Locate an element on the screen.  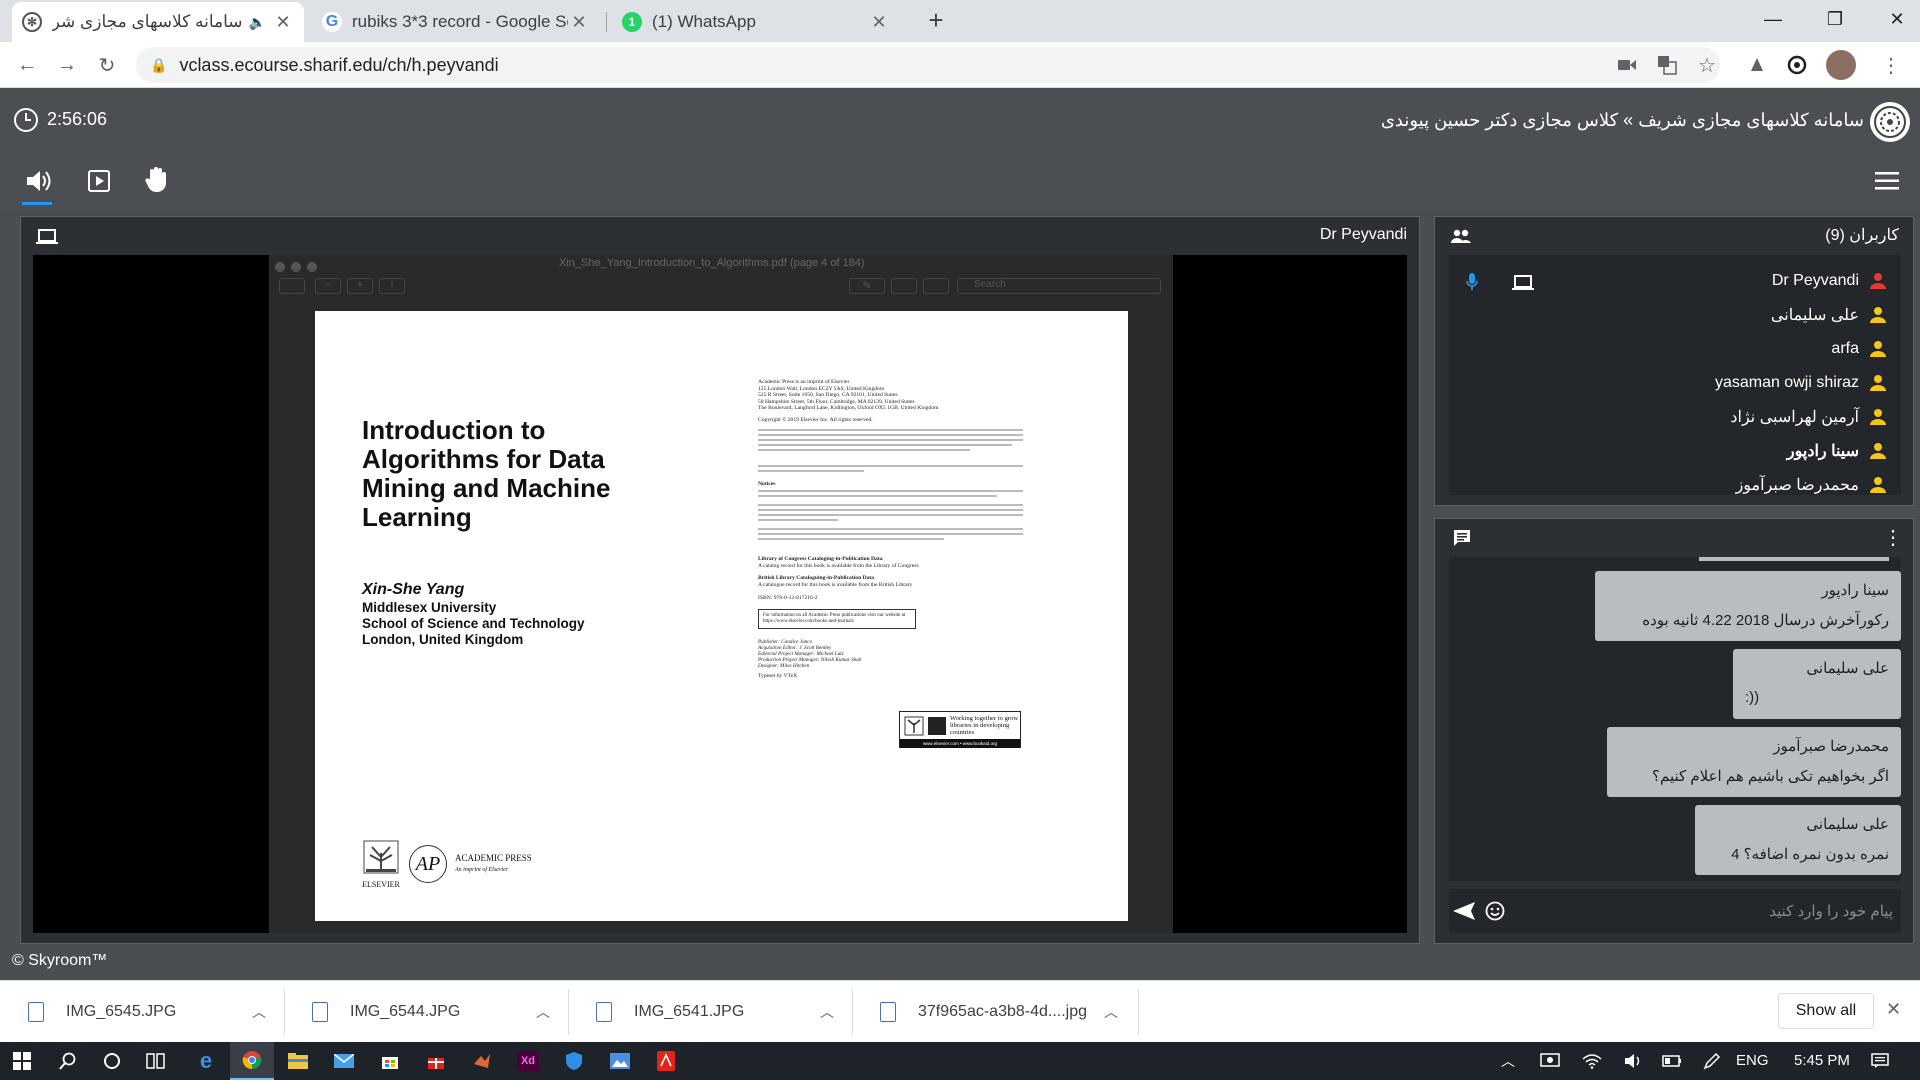
battery-icon is located at coordinates (1672, 1061).